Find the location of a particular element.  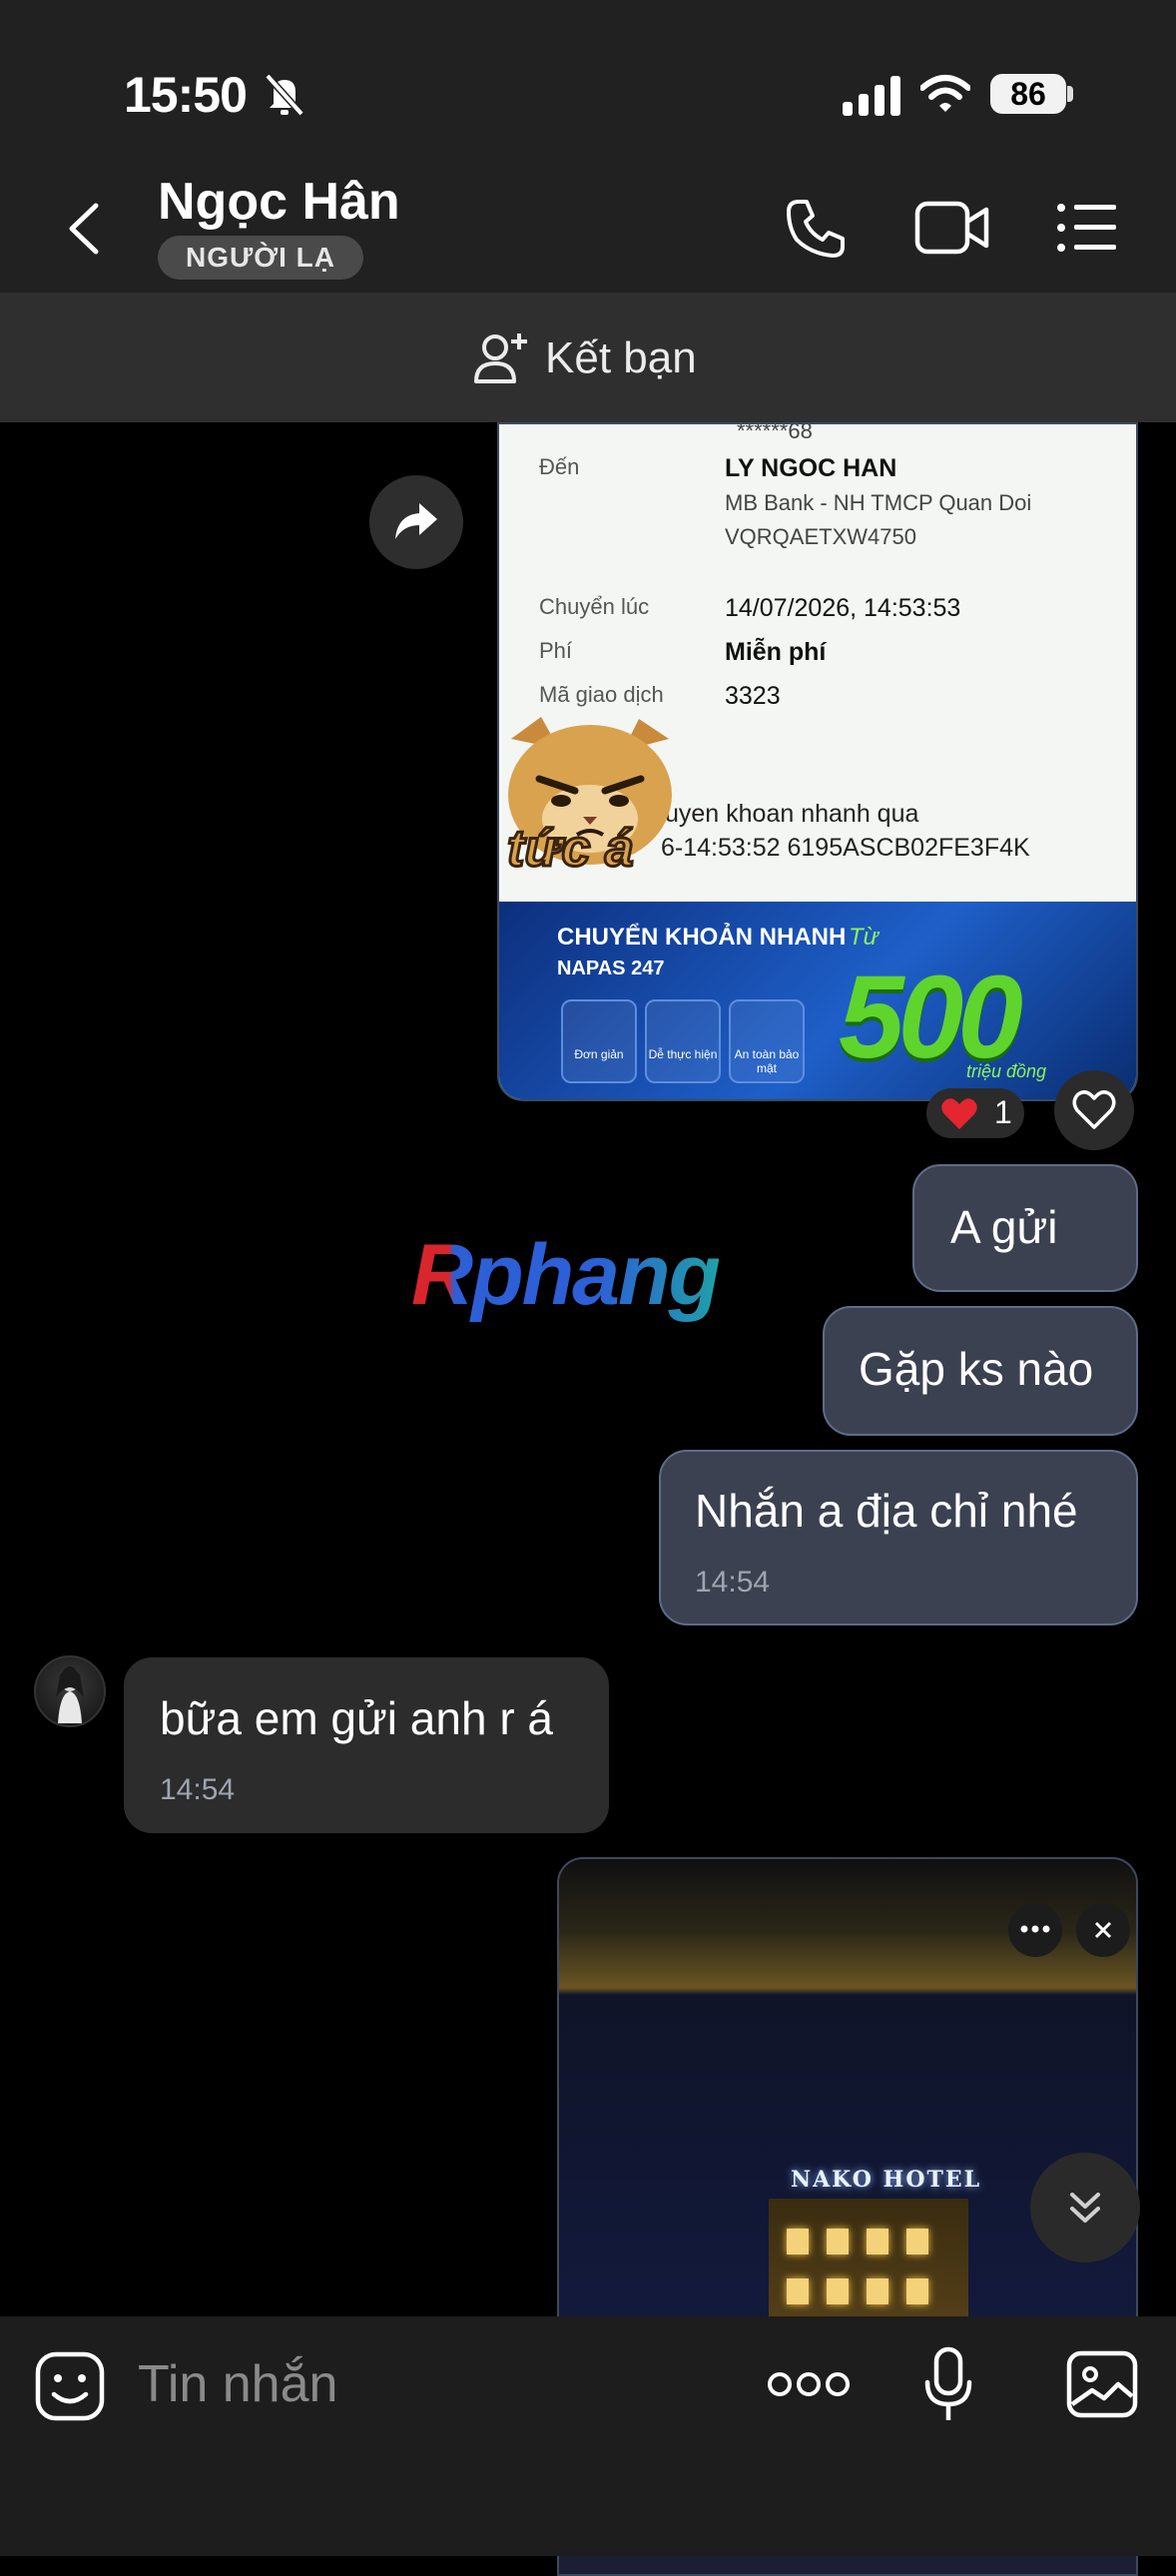

video-icon is located at coordinates (952, 228).